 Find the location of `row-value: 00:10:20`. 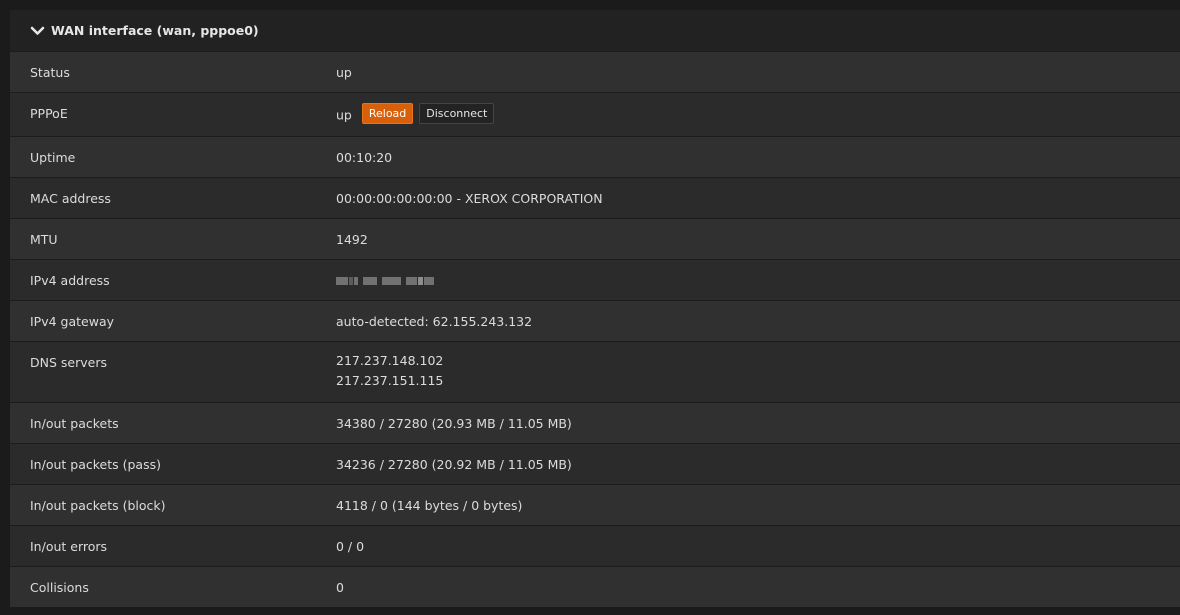

row-value: 00:10:20 is located at coordinates (364, 157).